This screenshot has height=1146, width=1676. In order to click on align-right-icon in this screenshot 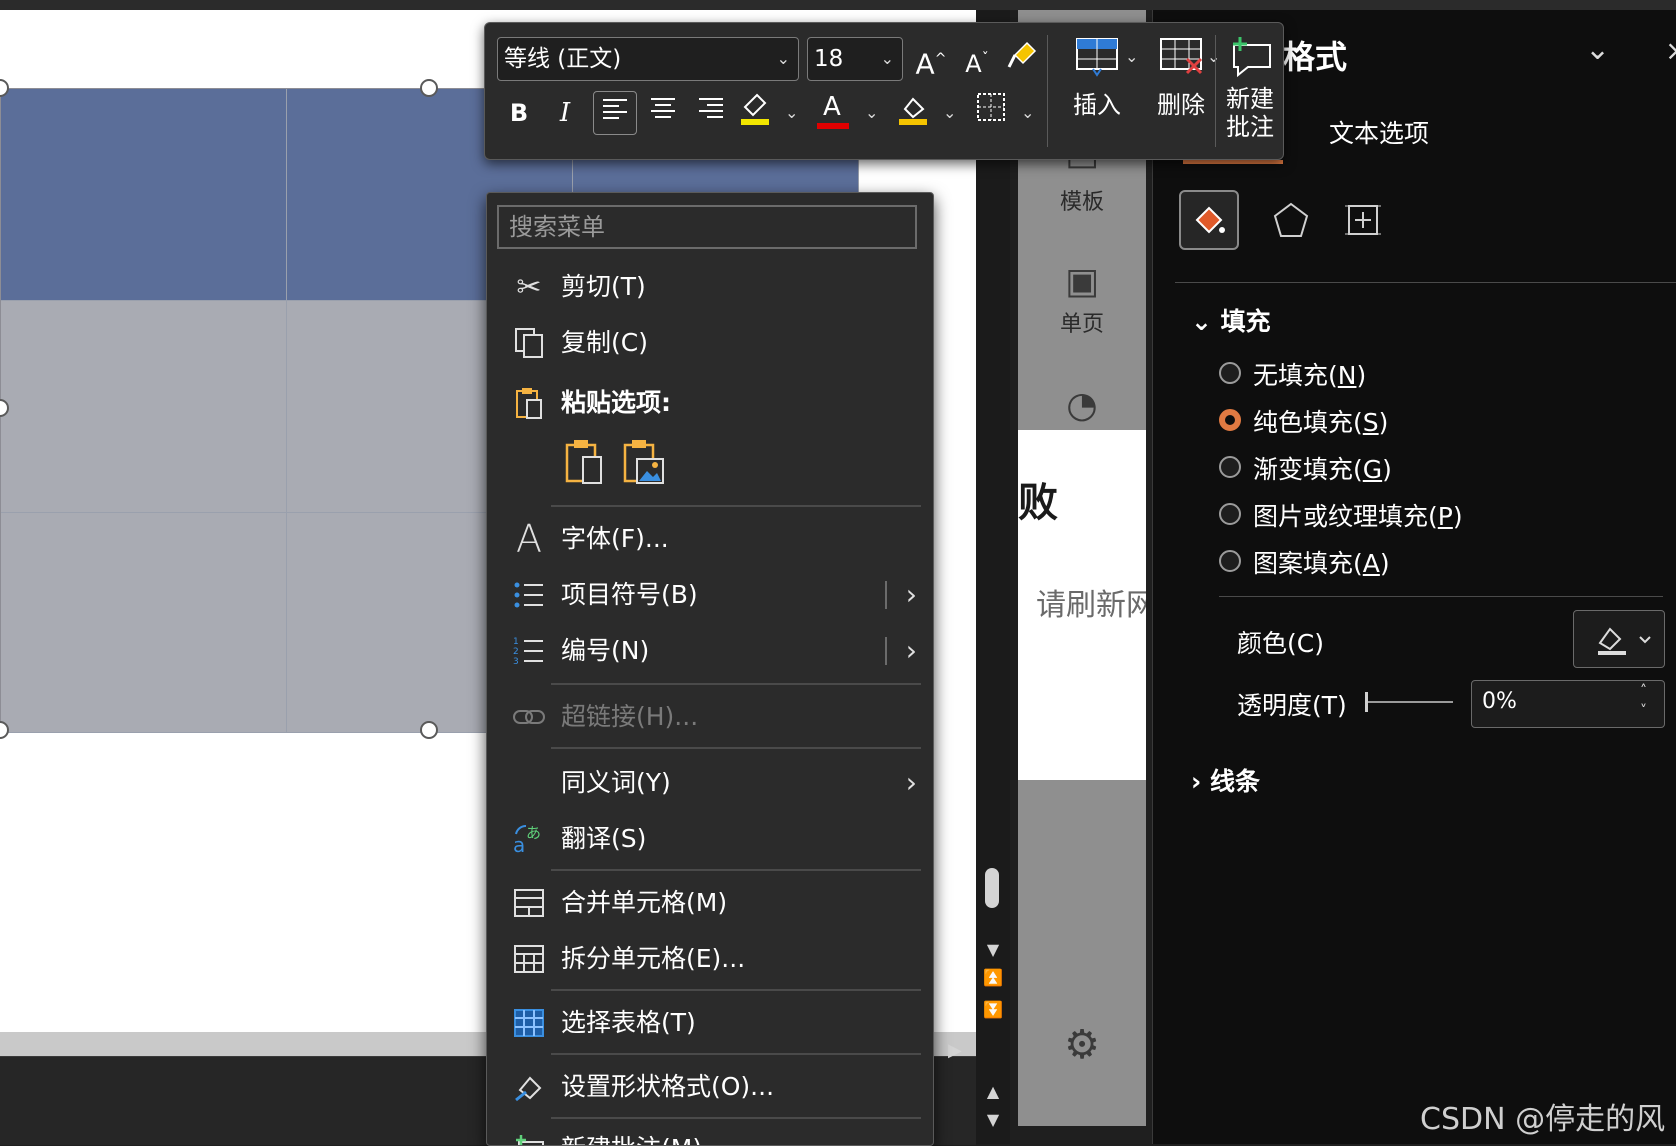, I will do `click(711, 113)`.